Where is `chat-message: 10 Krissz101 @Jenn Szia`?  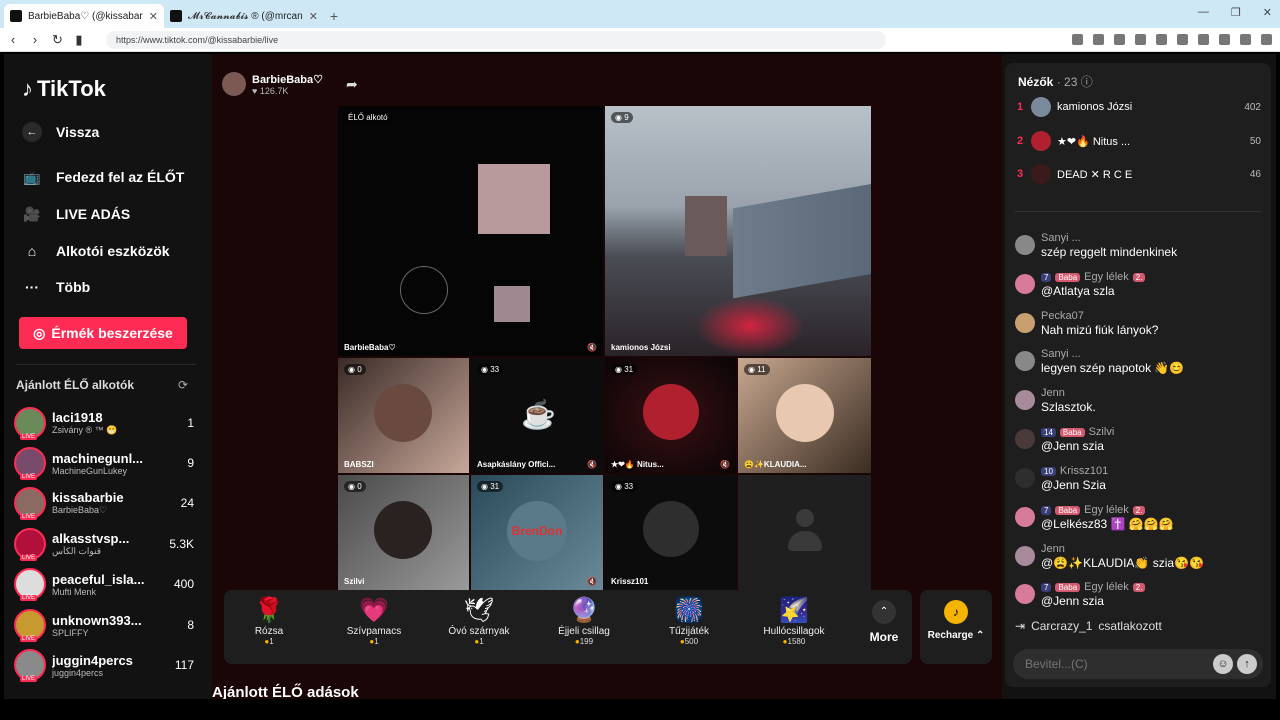
chat-message: 10 Krissz101 @Jenn Szia is located at coordinates (1138, 479).